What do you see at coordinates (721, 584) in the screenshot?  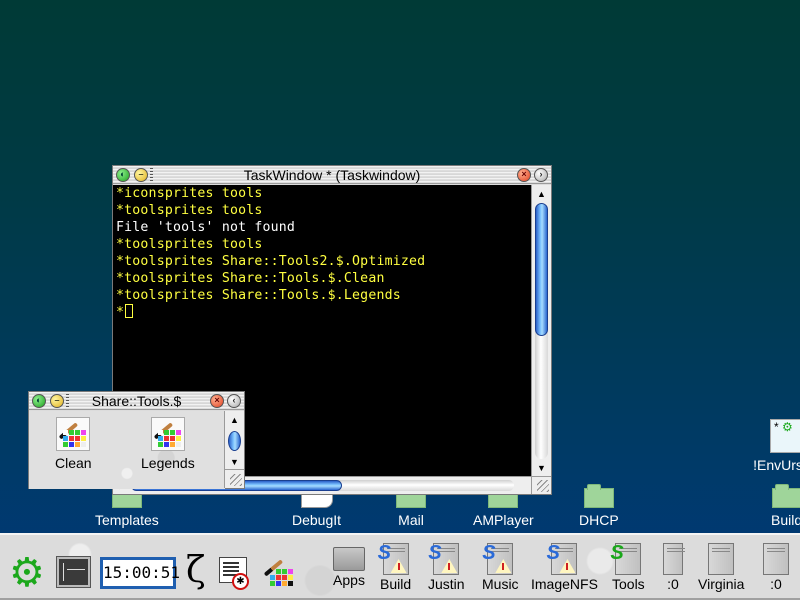 I see `iconbar-label: Virginia` at bounding box center [721, 584].